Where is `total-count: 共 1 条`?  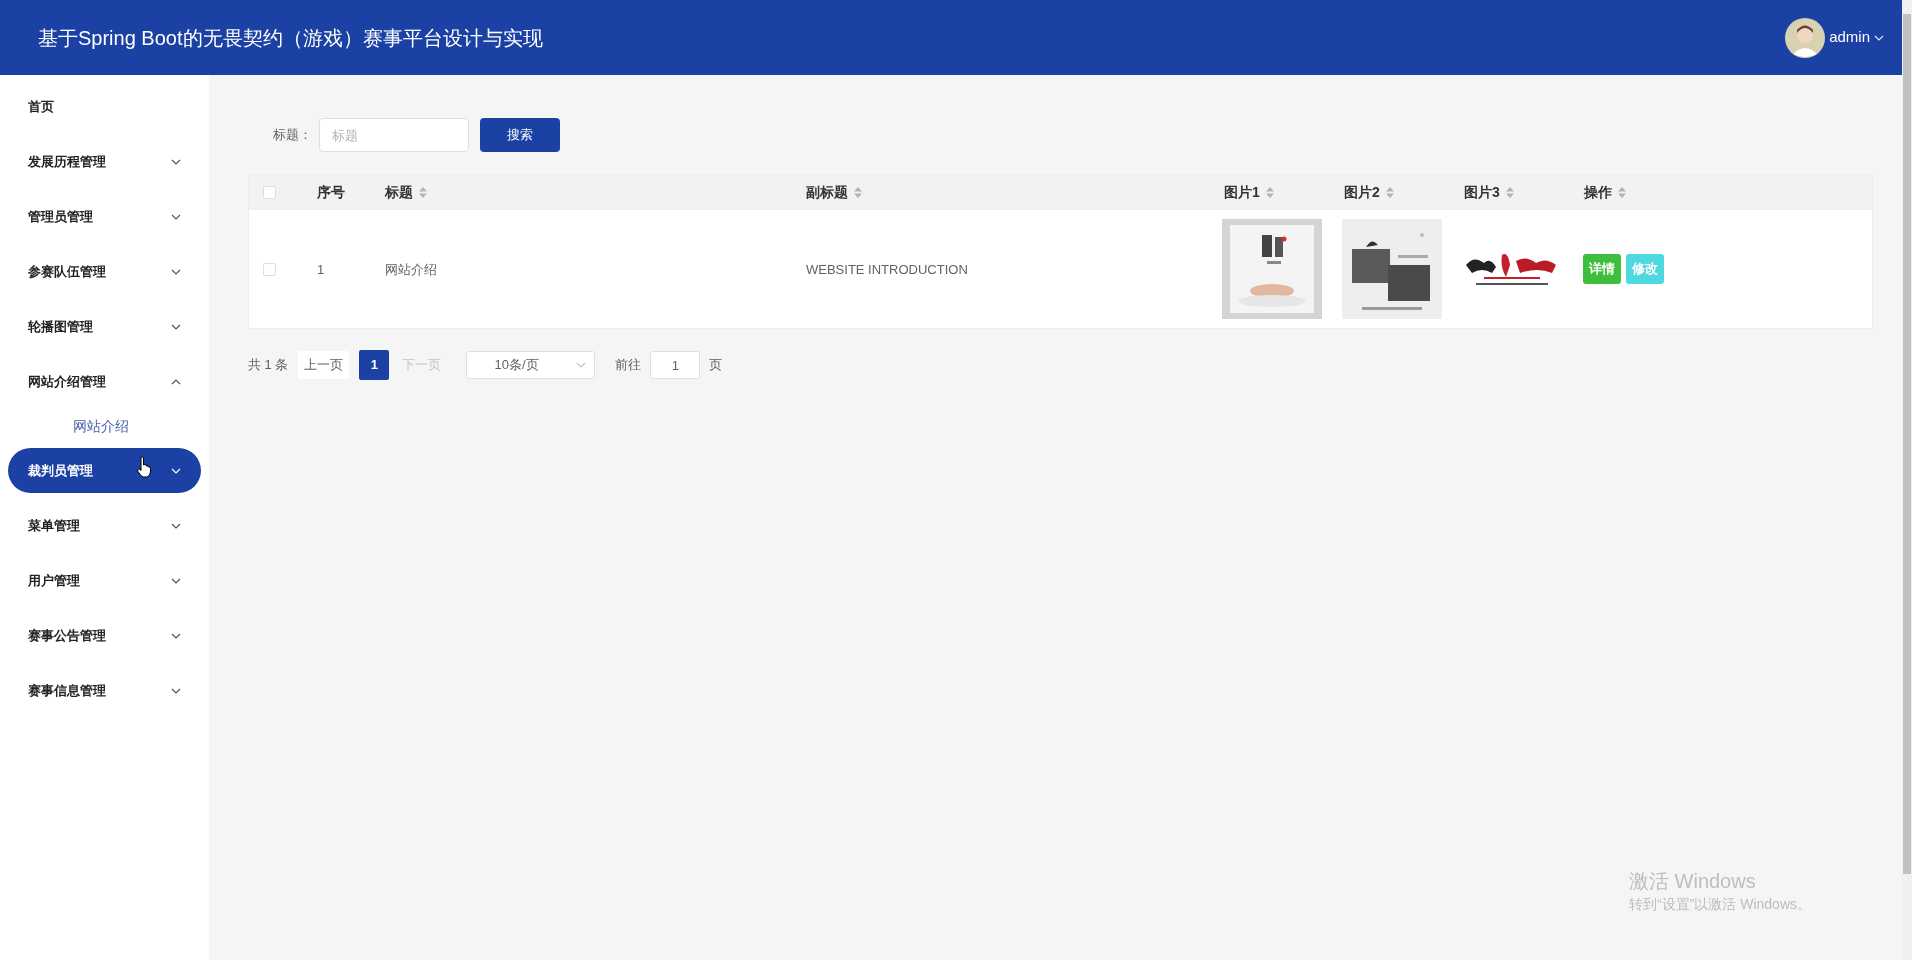
total-count: 共 1 条 is located at coordinates (268, 365).